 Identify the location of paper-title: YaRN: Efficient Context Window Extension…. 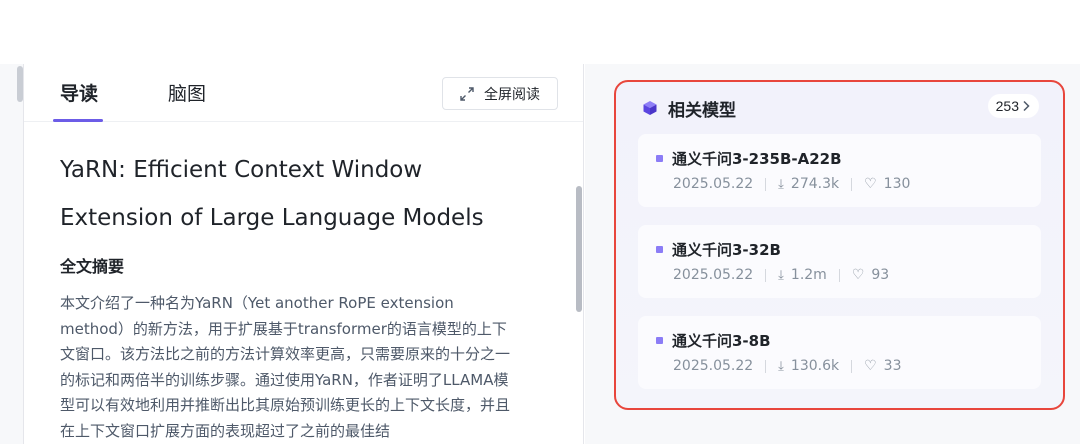
(290, 194).